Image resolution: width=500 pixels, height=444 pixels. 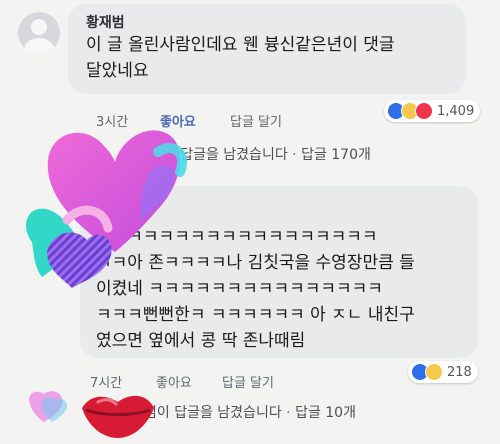 I want to click on replies-text: 님이 답글을 남겼습니다, so click(x=213, y=413).